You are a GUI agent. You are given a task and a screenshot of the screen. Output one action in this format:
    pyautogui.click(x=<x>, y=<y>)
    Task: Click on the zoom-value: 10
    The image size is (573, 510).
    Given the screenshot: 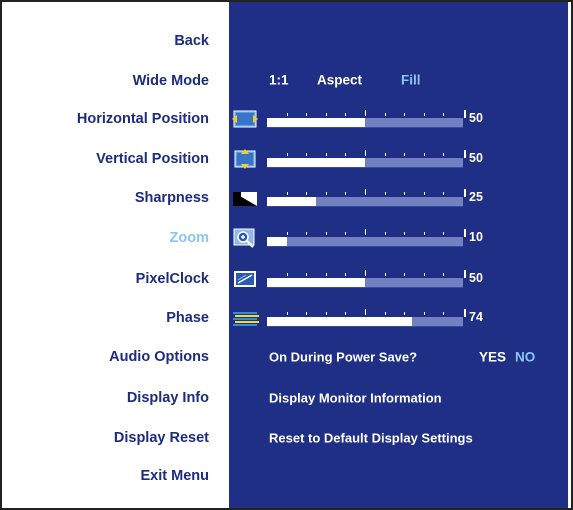 What is the action you would take?
    pyautogui.click(x=476, y=237)
    